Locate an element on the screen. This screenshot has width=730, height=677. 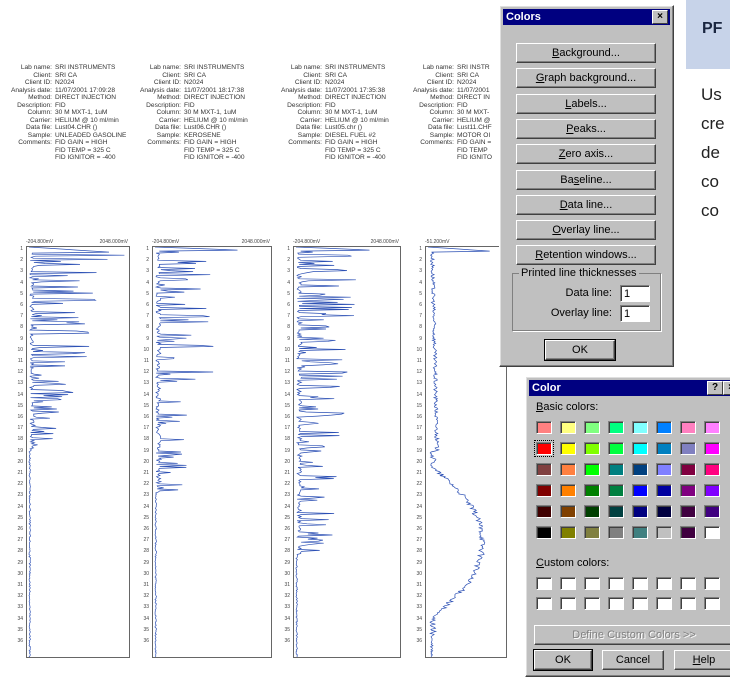
color-help-button: Help is located at coordinates (702, 660).